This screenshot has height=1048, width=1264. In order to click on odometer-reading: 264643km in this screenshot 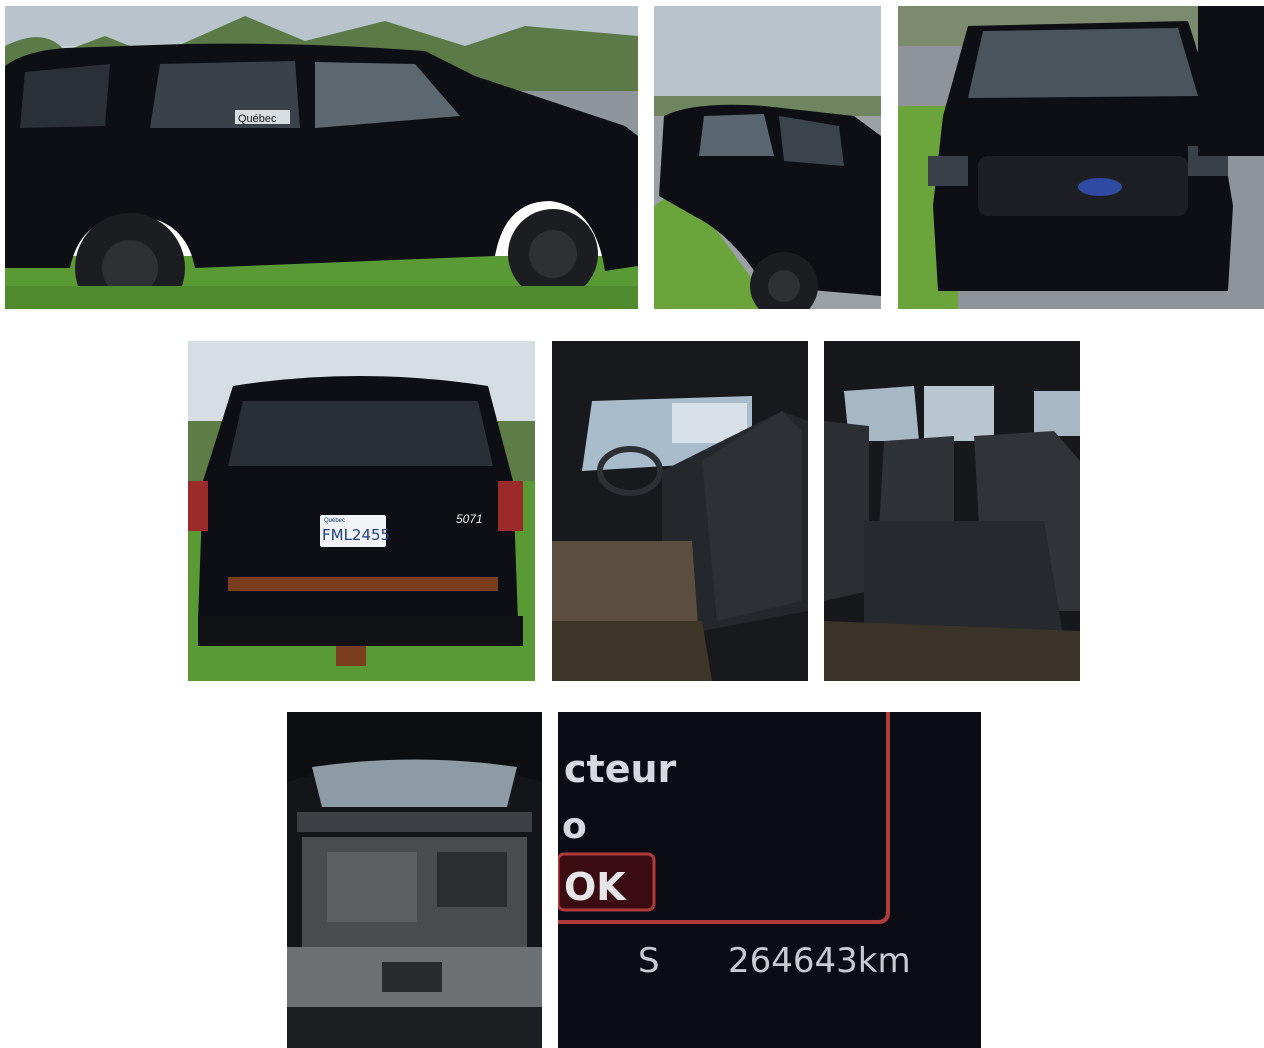, I will do `click(819, 961)`.